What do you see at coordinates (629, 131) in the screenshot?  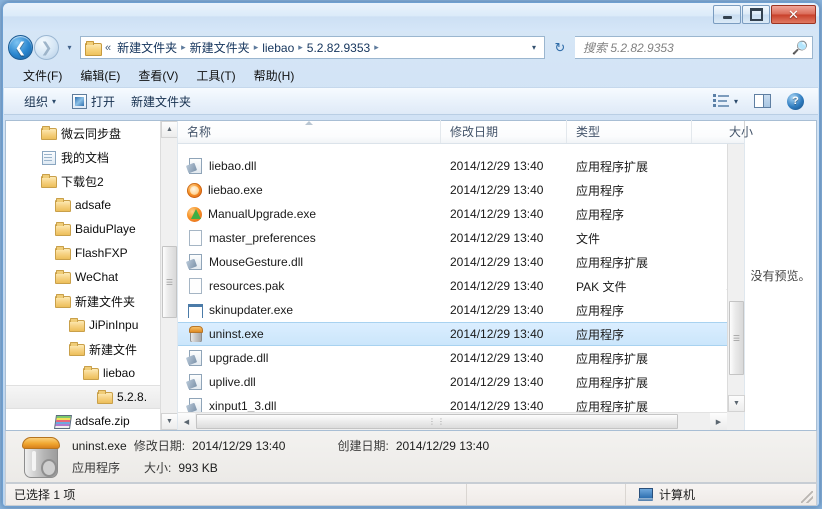 I see `column-header-type: 类型` at bounding box center [629, 131].